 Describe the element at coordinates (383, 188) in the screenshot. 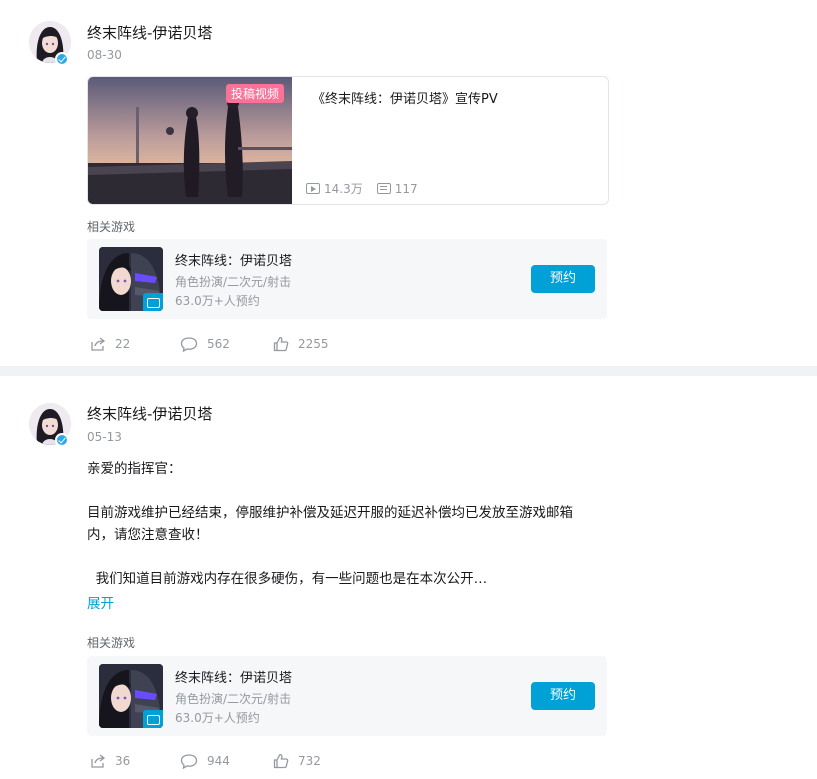

I see `danmaku-icon` at that location.